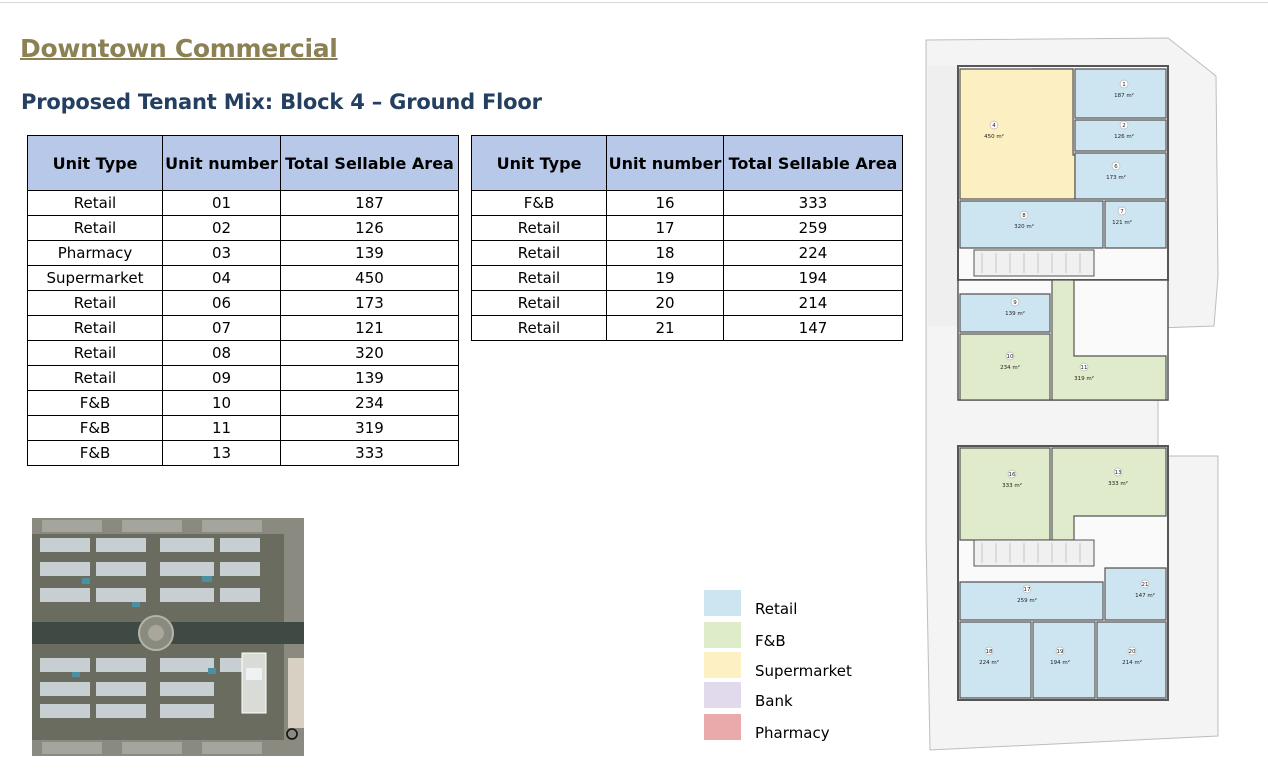 This screenshot has height=776, width=1268. I want to click on unit-20-number: 20, so click(1132, 652).